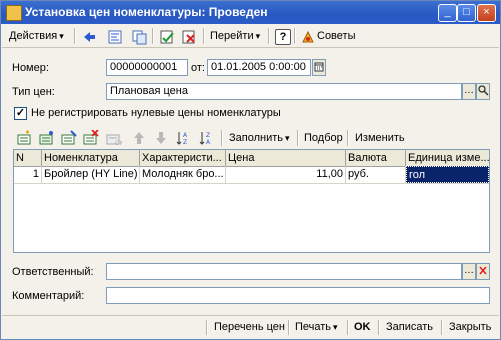 The width and height of the screenshot is (501, 340). I want to click on go-back-arrow-icon, so click(89, 37).